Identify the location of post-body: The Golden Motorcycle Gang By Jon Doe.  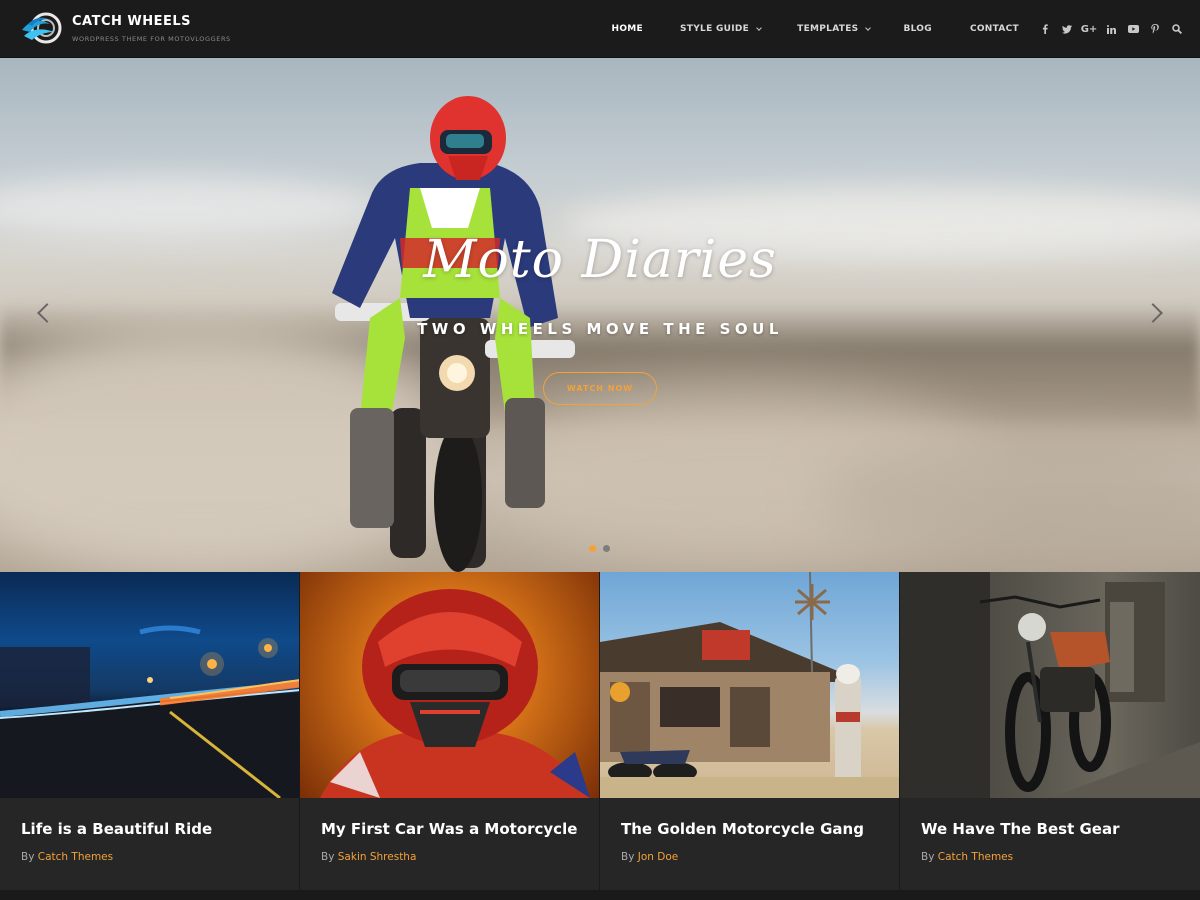
(749, 844).